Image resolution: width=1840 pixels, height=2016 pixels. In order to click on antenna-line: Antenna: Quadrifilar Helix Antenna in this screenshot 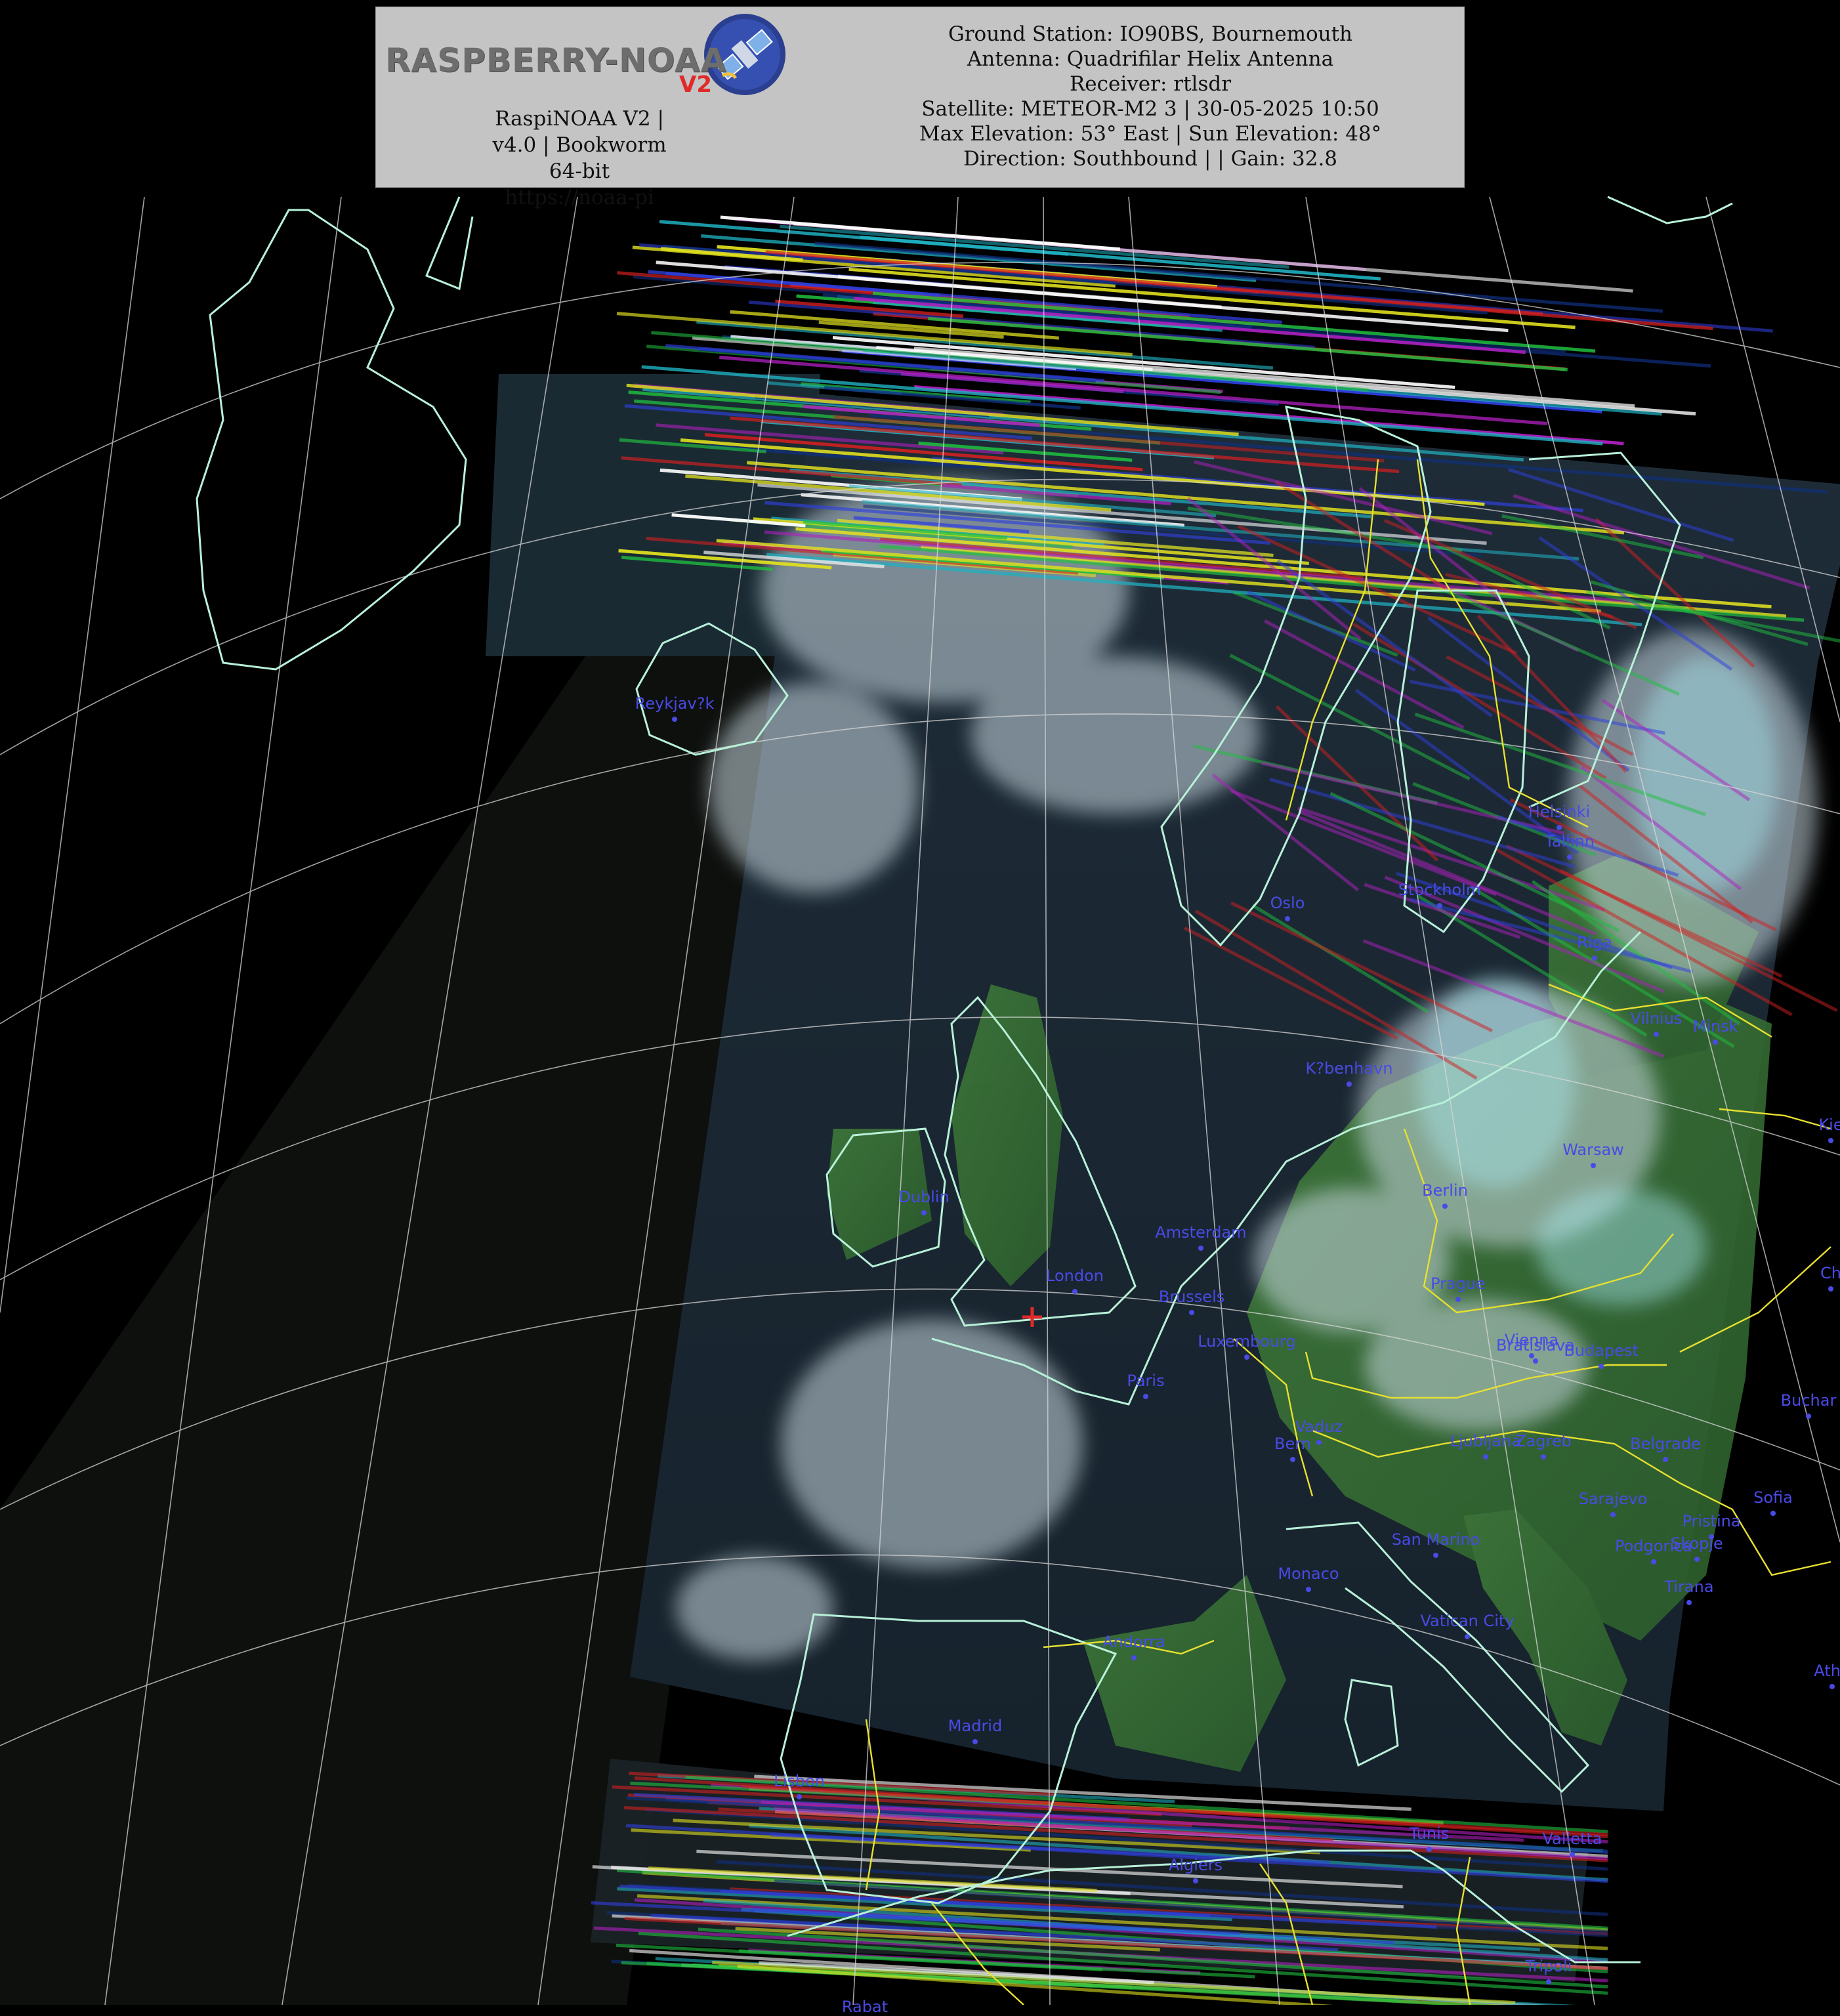, I will do `click(1150, 59)`.